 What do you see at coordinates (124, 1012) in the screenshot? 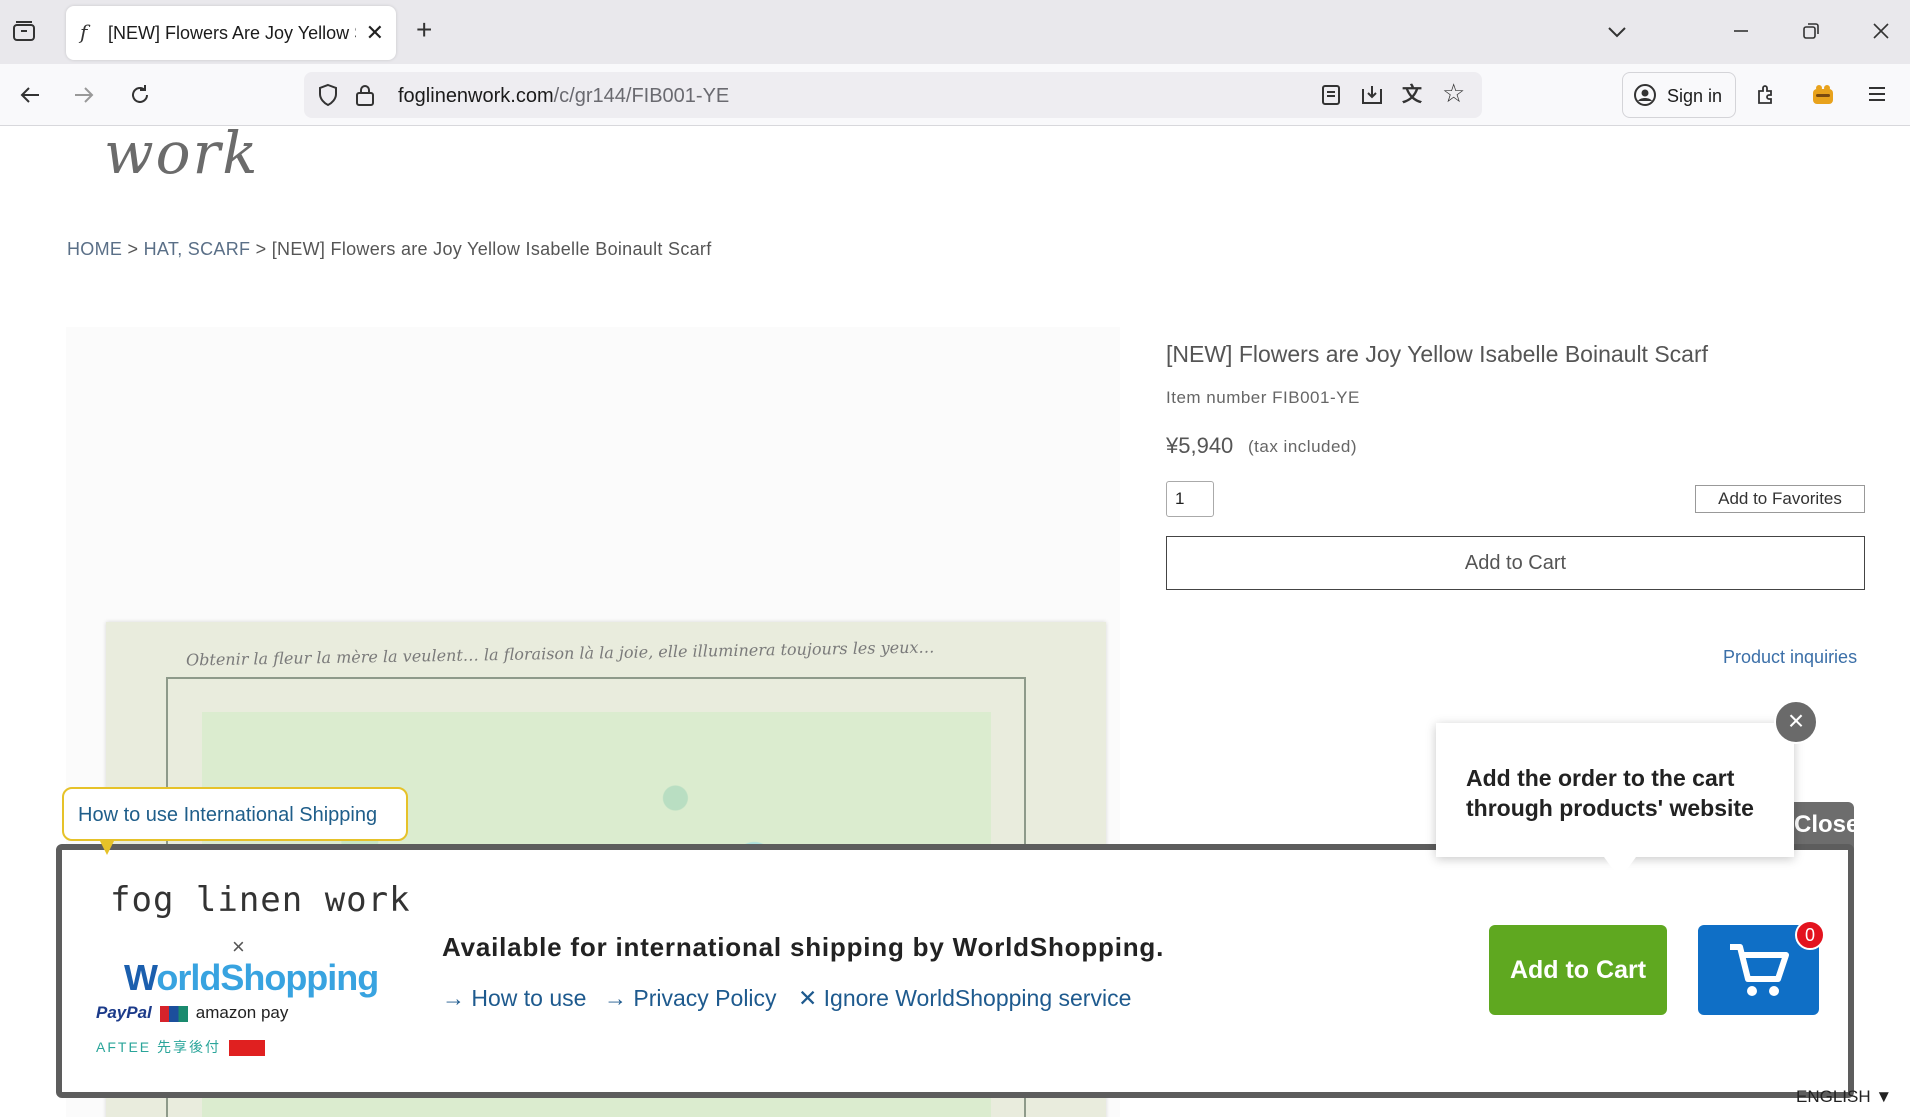
I see `paypal-logo: PayPal` at bounding box center [124, 1012].